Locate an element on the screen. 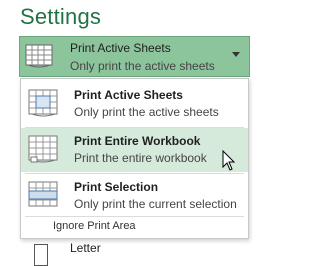  print-selection-icon is located at coordinates (43, 194).